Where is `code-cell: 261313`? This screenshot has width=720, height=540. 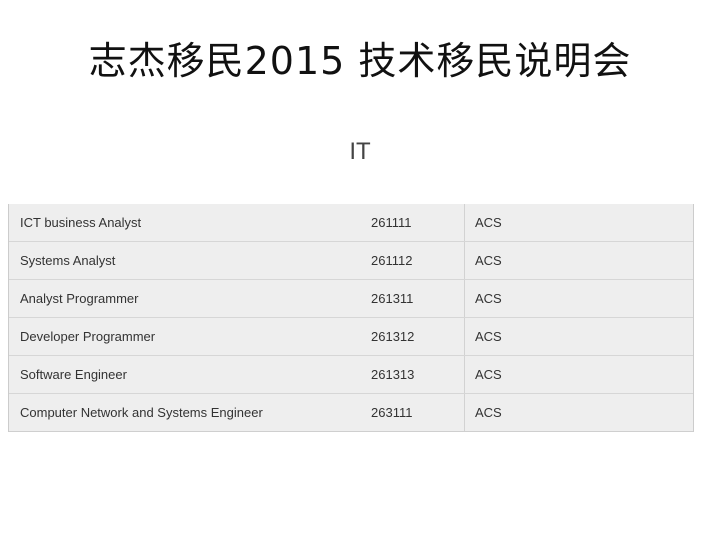
code-cell: 261313 is located at coordinates (412, 374).